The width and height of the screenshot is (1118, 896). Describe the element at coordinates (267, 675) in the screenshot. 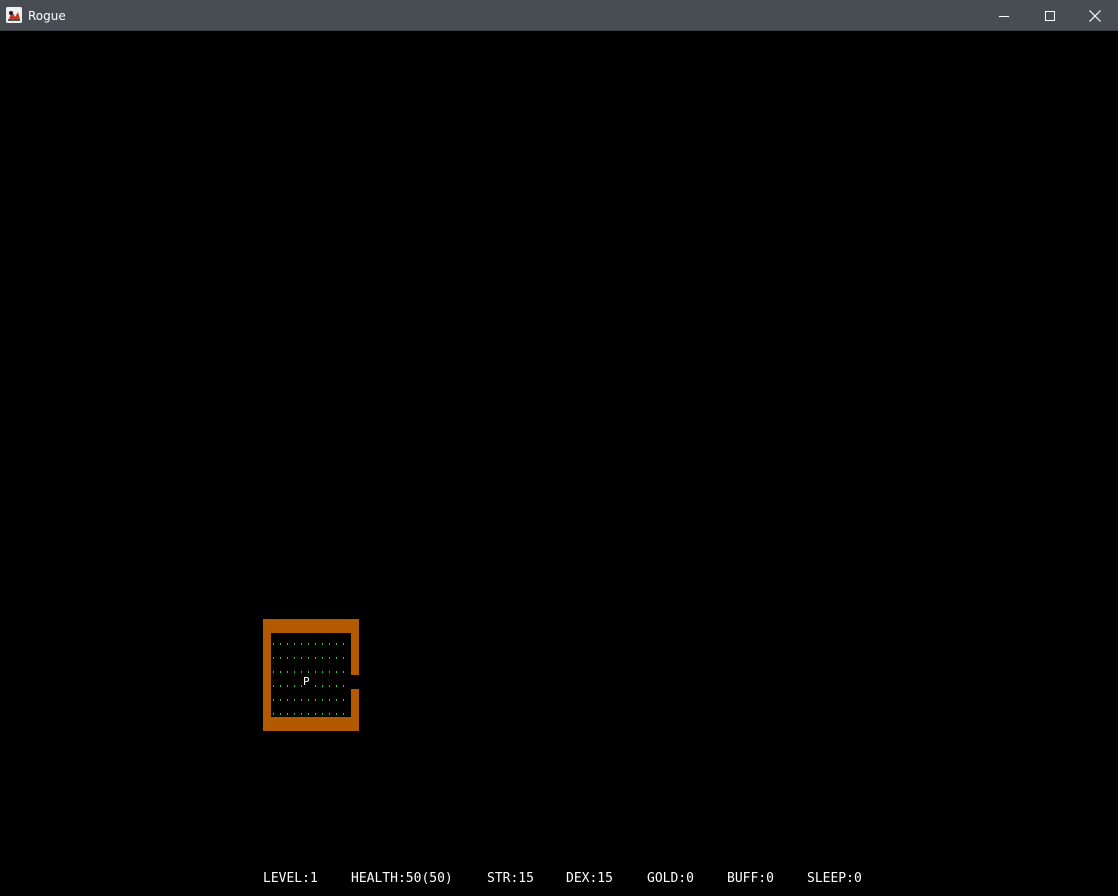

I see `room-wall-left` at that location.